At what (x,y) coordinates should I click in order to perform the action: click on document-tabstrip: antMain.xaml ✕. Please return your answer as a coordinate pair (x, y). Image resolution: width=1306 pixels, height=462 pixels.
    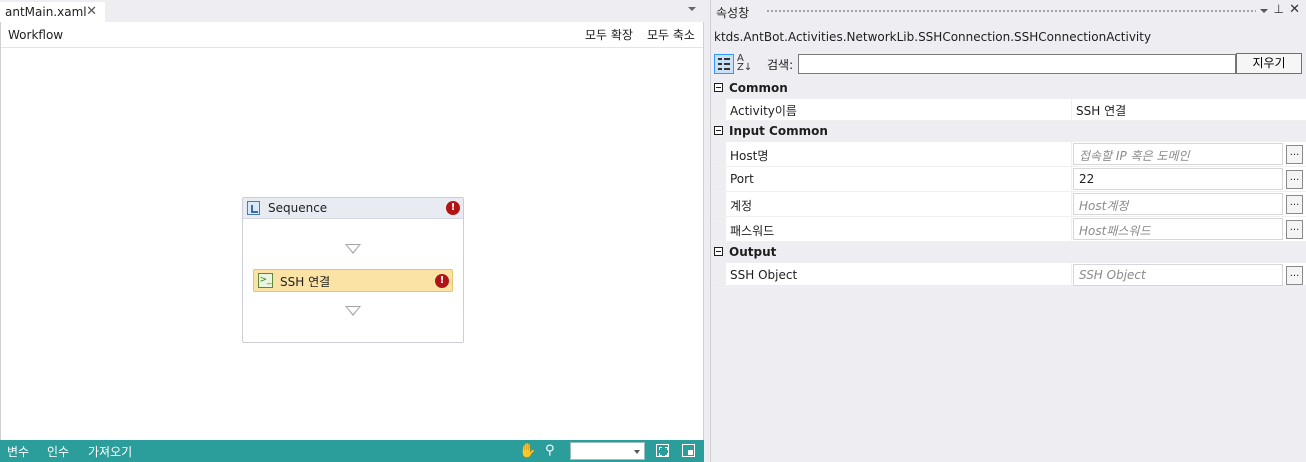
    Looking at the image, I should click on (352, 11).